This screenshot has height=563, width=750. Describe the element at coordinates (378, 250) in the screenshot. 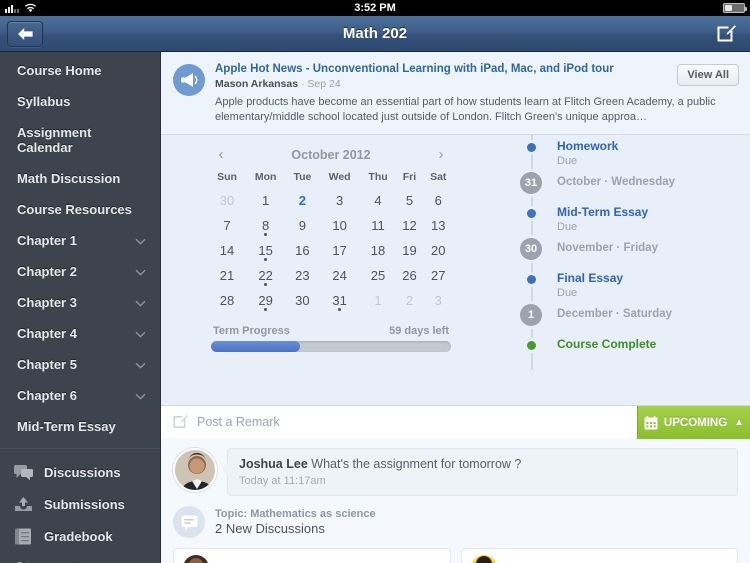

I see `calendar-day-cell: 18` at that location.